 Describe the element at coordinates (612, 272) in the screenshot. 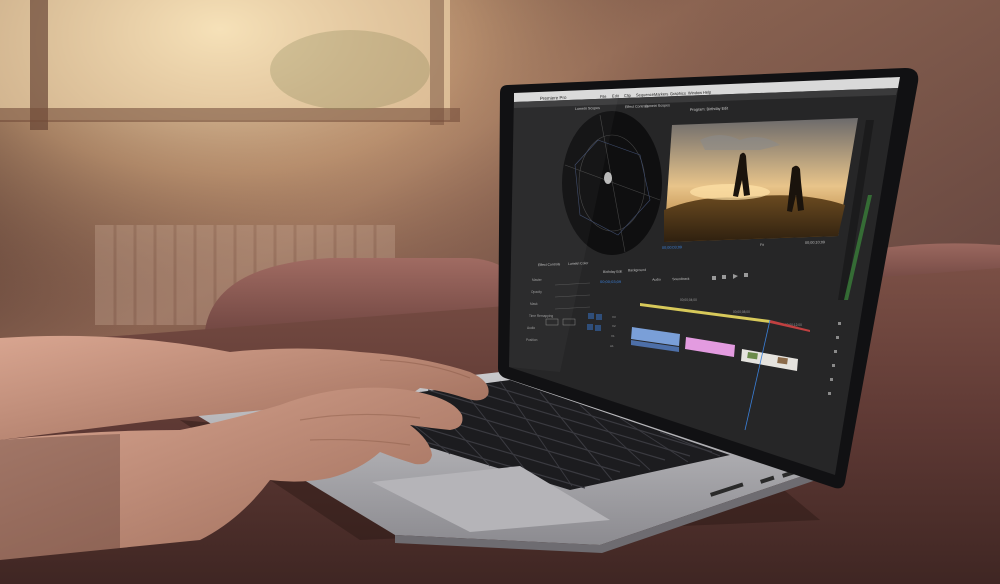

I see `timeline-tab-0: Birthday Edit` at that location.